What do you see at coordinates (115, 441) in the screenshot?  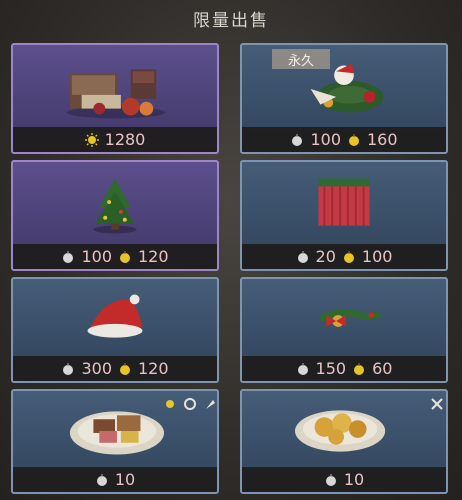 I see `shop-item-cake-platter: 10` at bounding box center [115, 441].